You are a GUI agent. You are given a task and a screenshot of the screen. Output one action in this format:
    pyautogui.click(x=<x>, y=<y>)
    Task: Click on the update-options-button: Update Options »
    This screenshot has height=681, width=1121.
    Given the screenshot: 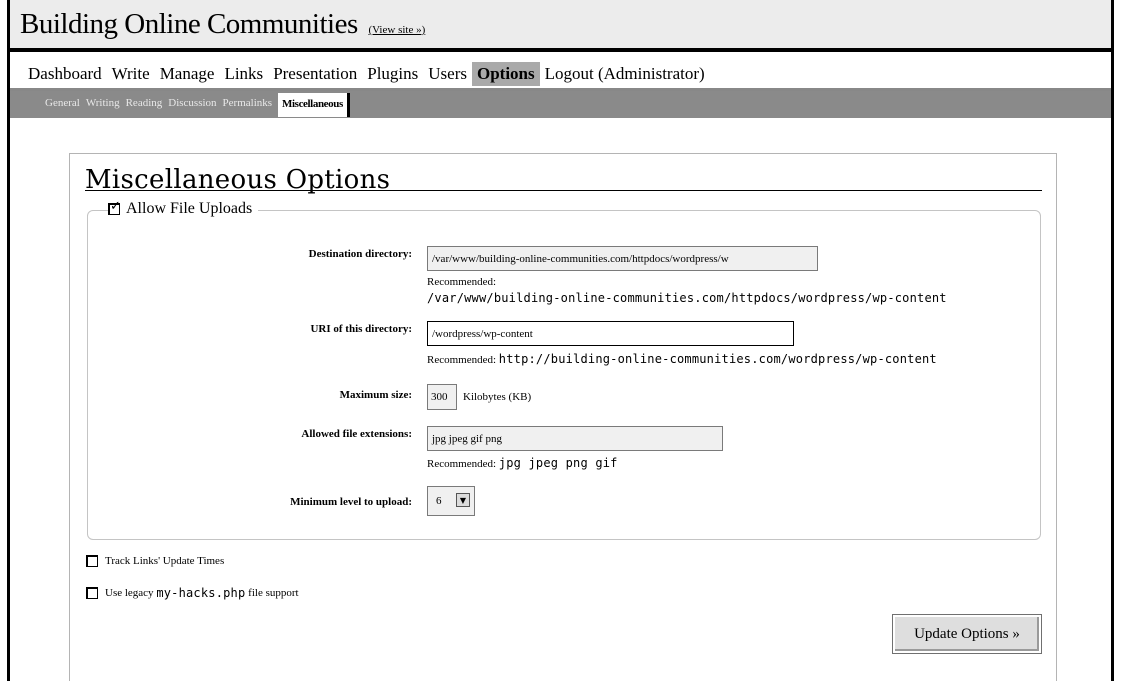 What is the action you would take?
    pyautogui.click(x=967, y=634)
    